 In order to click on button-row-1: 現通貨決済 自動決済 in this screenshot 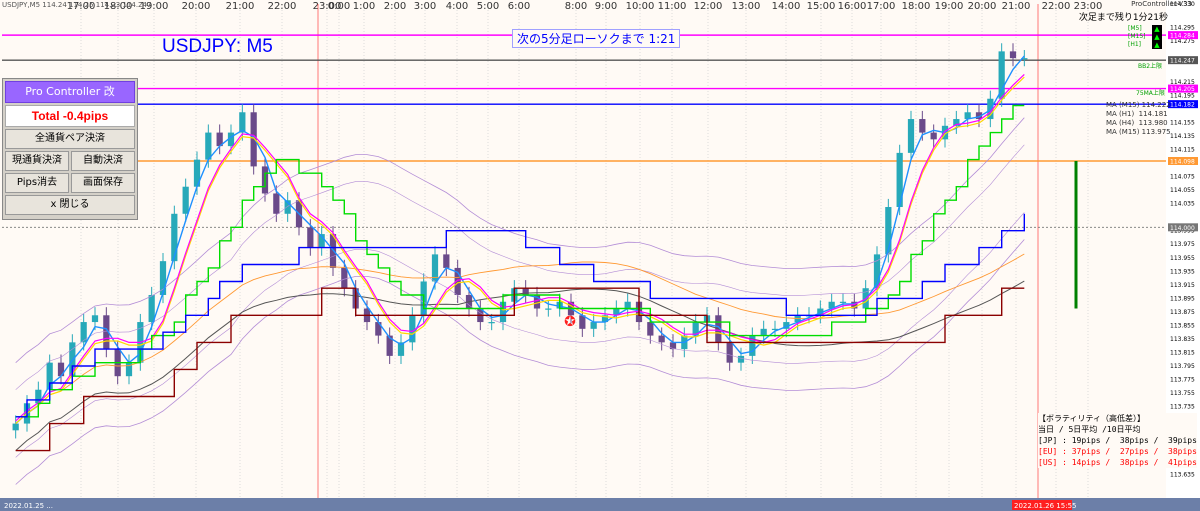, I will do `click(70, 162)`.